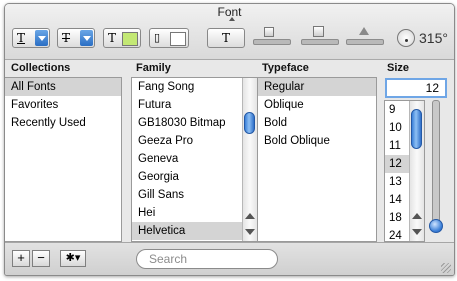 Image resolution: width=457 pixels, height=281 pixels. Describe the element at coordinates (157, 37) in the screenshot. I see `document-icon: ▯` at that location.